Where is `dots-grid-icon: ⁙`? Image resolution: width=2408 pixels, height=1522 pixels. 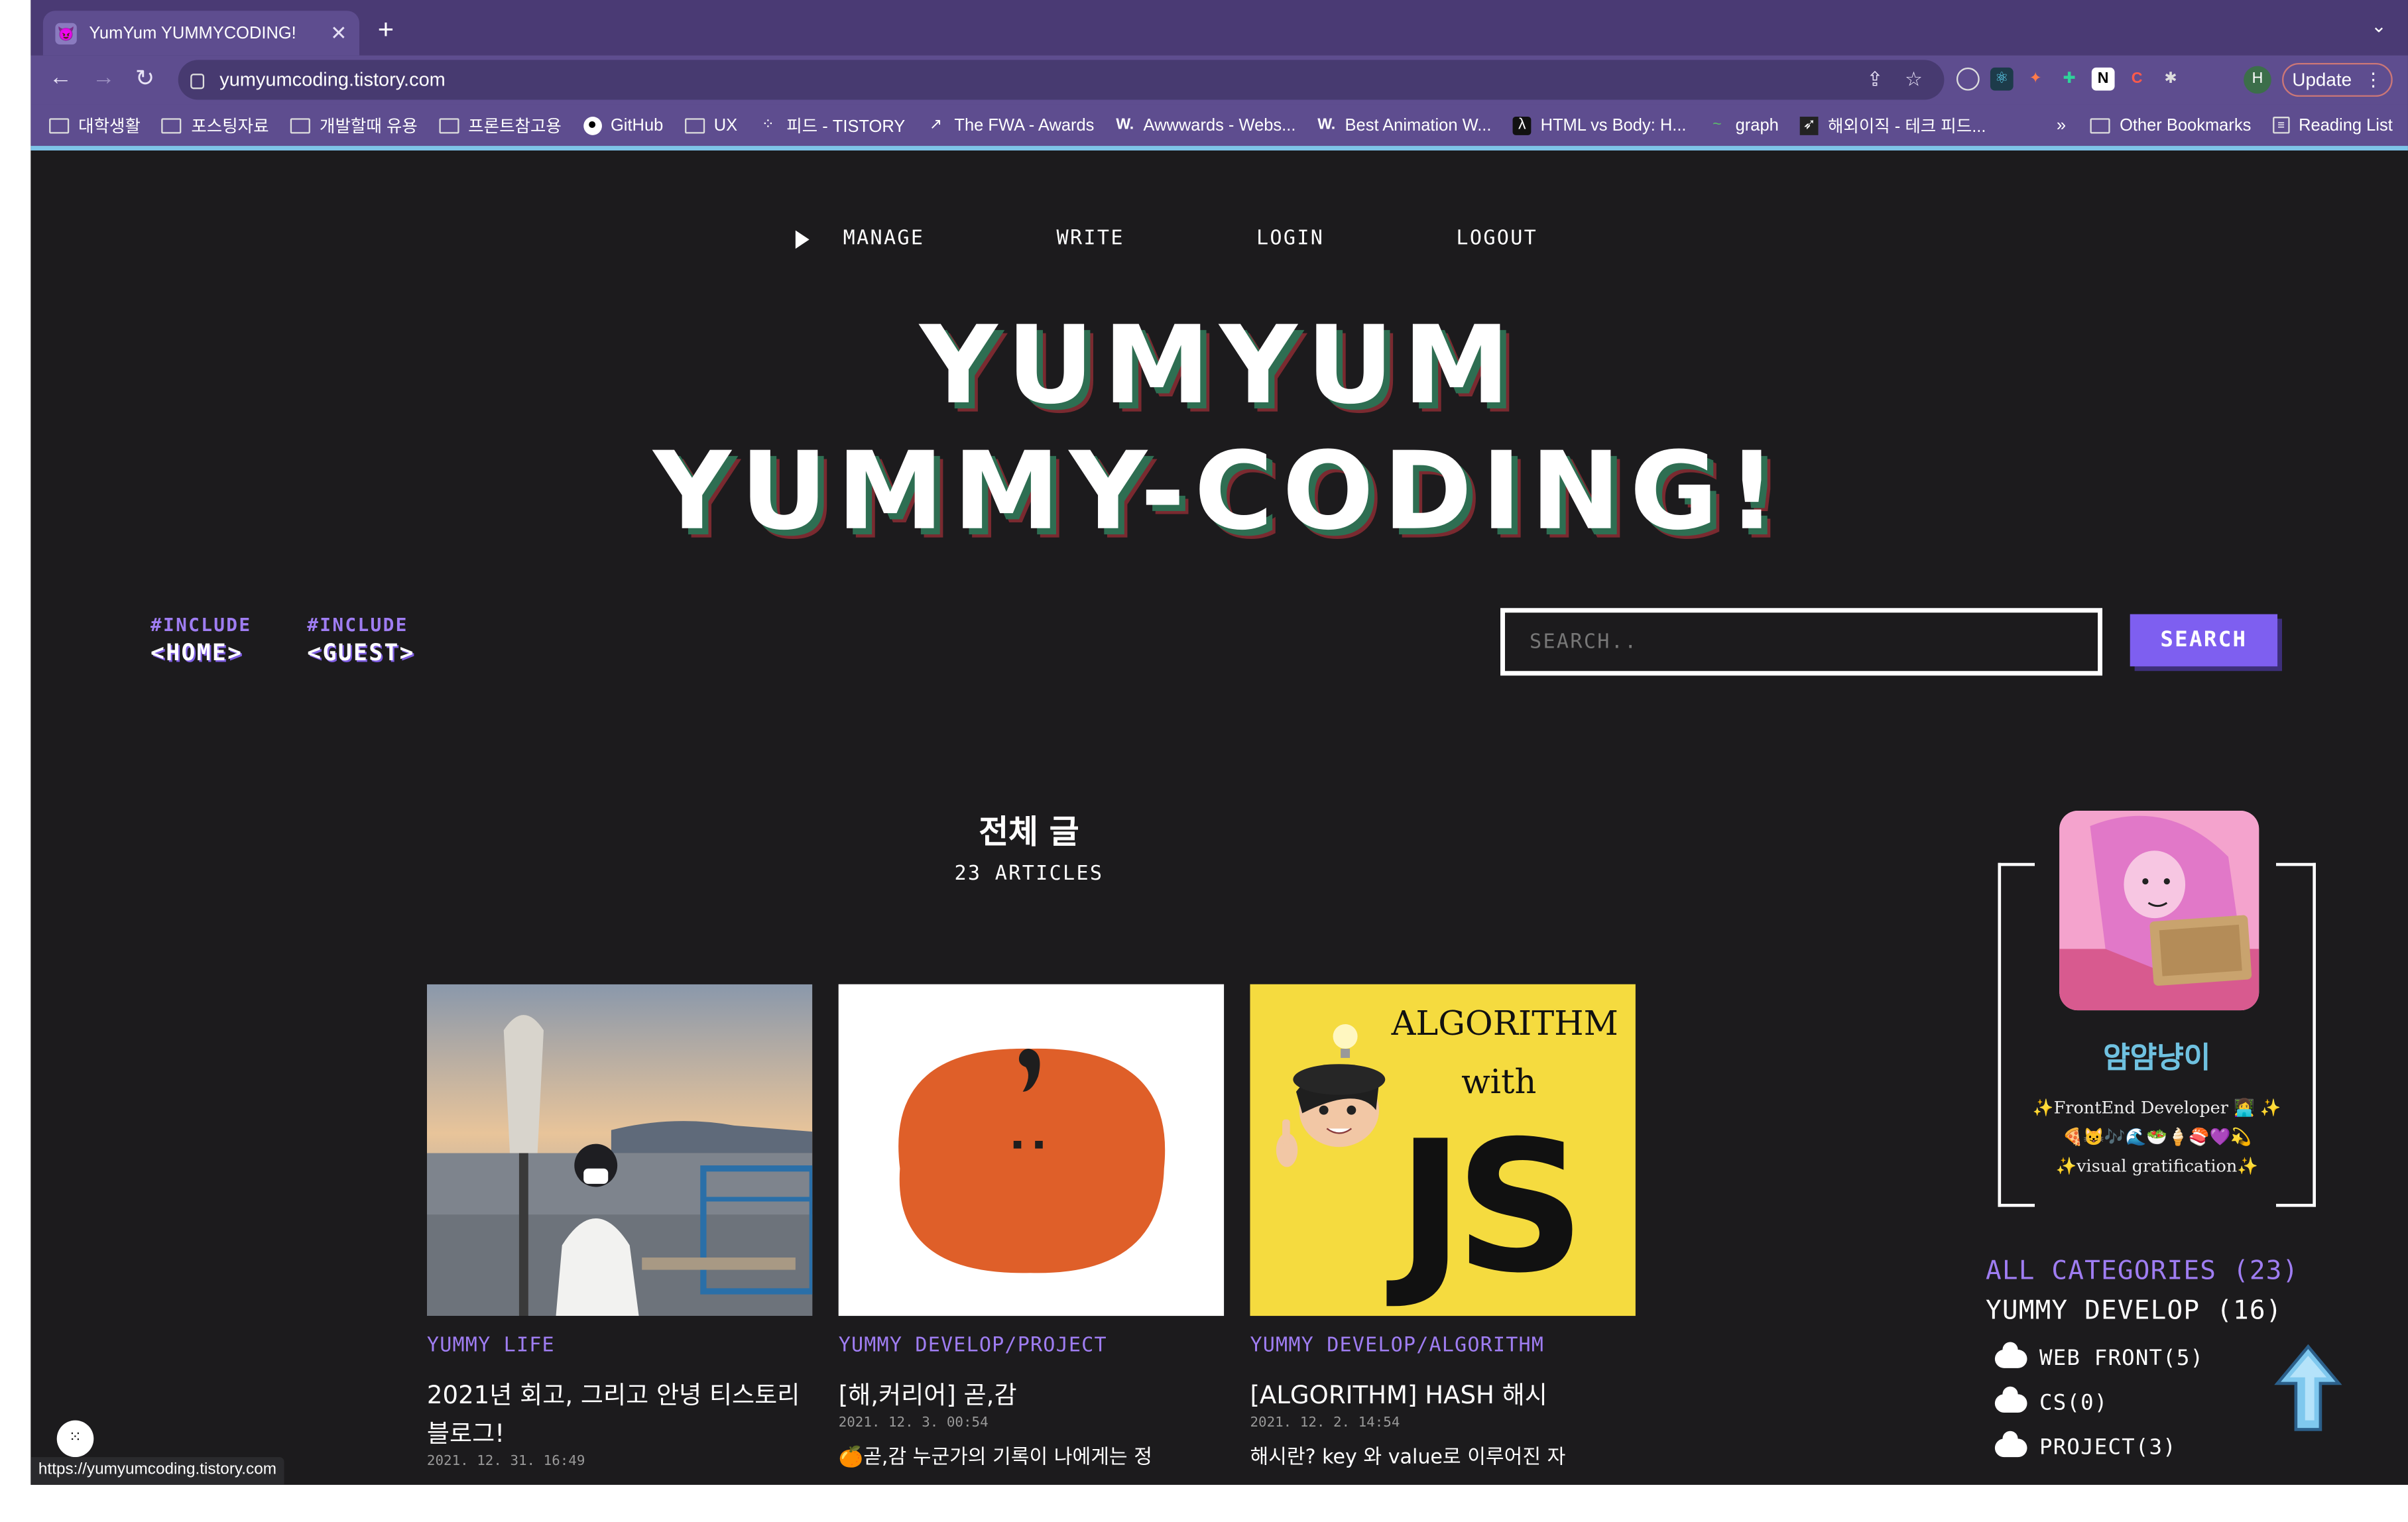
dots-grid-icon: ⁙ is located at coordinates (75, 1438).